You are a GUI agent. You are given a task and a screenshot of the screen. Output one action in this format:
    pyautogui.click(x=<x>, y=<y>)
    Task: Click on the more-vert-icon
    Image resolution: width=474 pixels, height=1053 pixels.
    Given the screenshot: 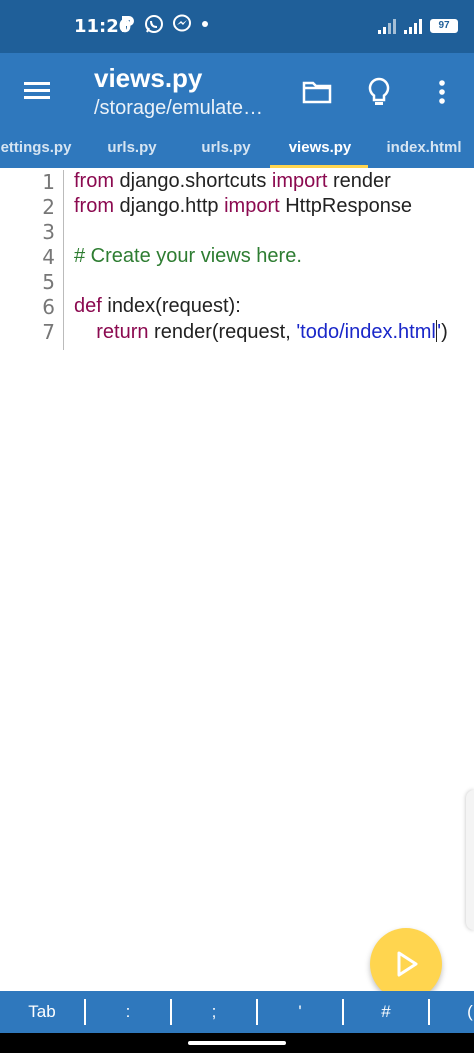 What is the action you would take?
    pyautogui.click(x=442, y=92)
    